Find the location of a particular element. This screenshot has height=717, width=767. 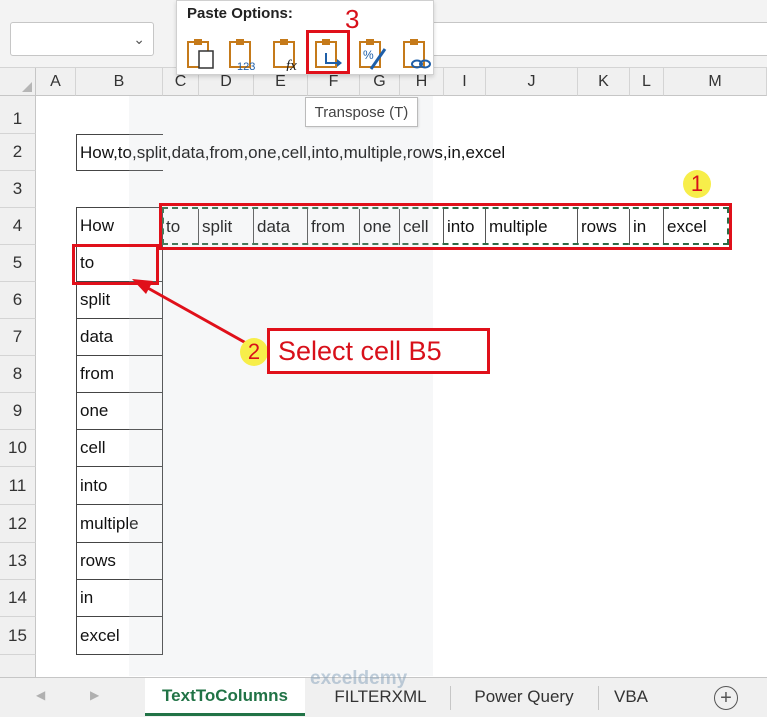

row-header-15: 15 is located at coordinates (18, 636).